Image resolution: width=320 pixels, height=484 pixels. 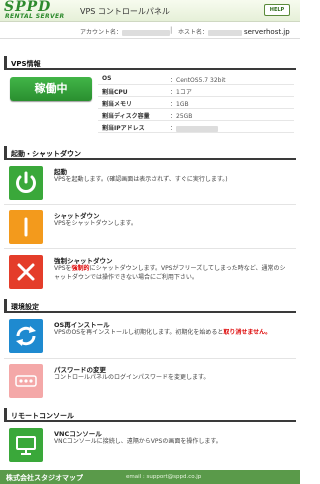 What do you see at coordinates (80, 268) in the screenshot?
I see `desc-warning: 強制的` at bounding box center [80, 268].